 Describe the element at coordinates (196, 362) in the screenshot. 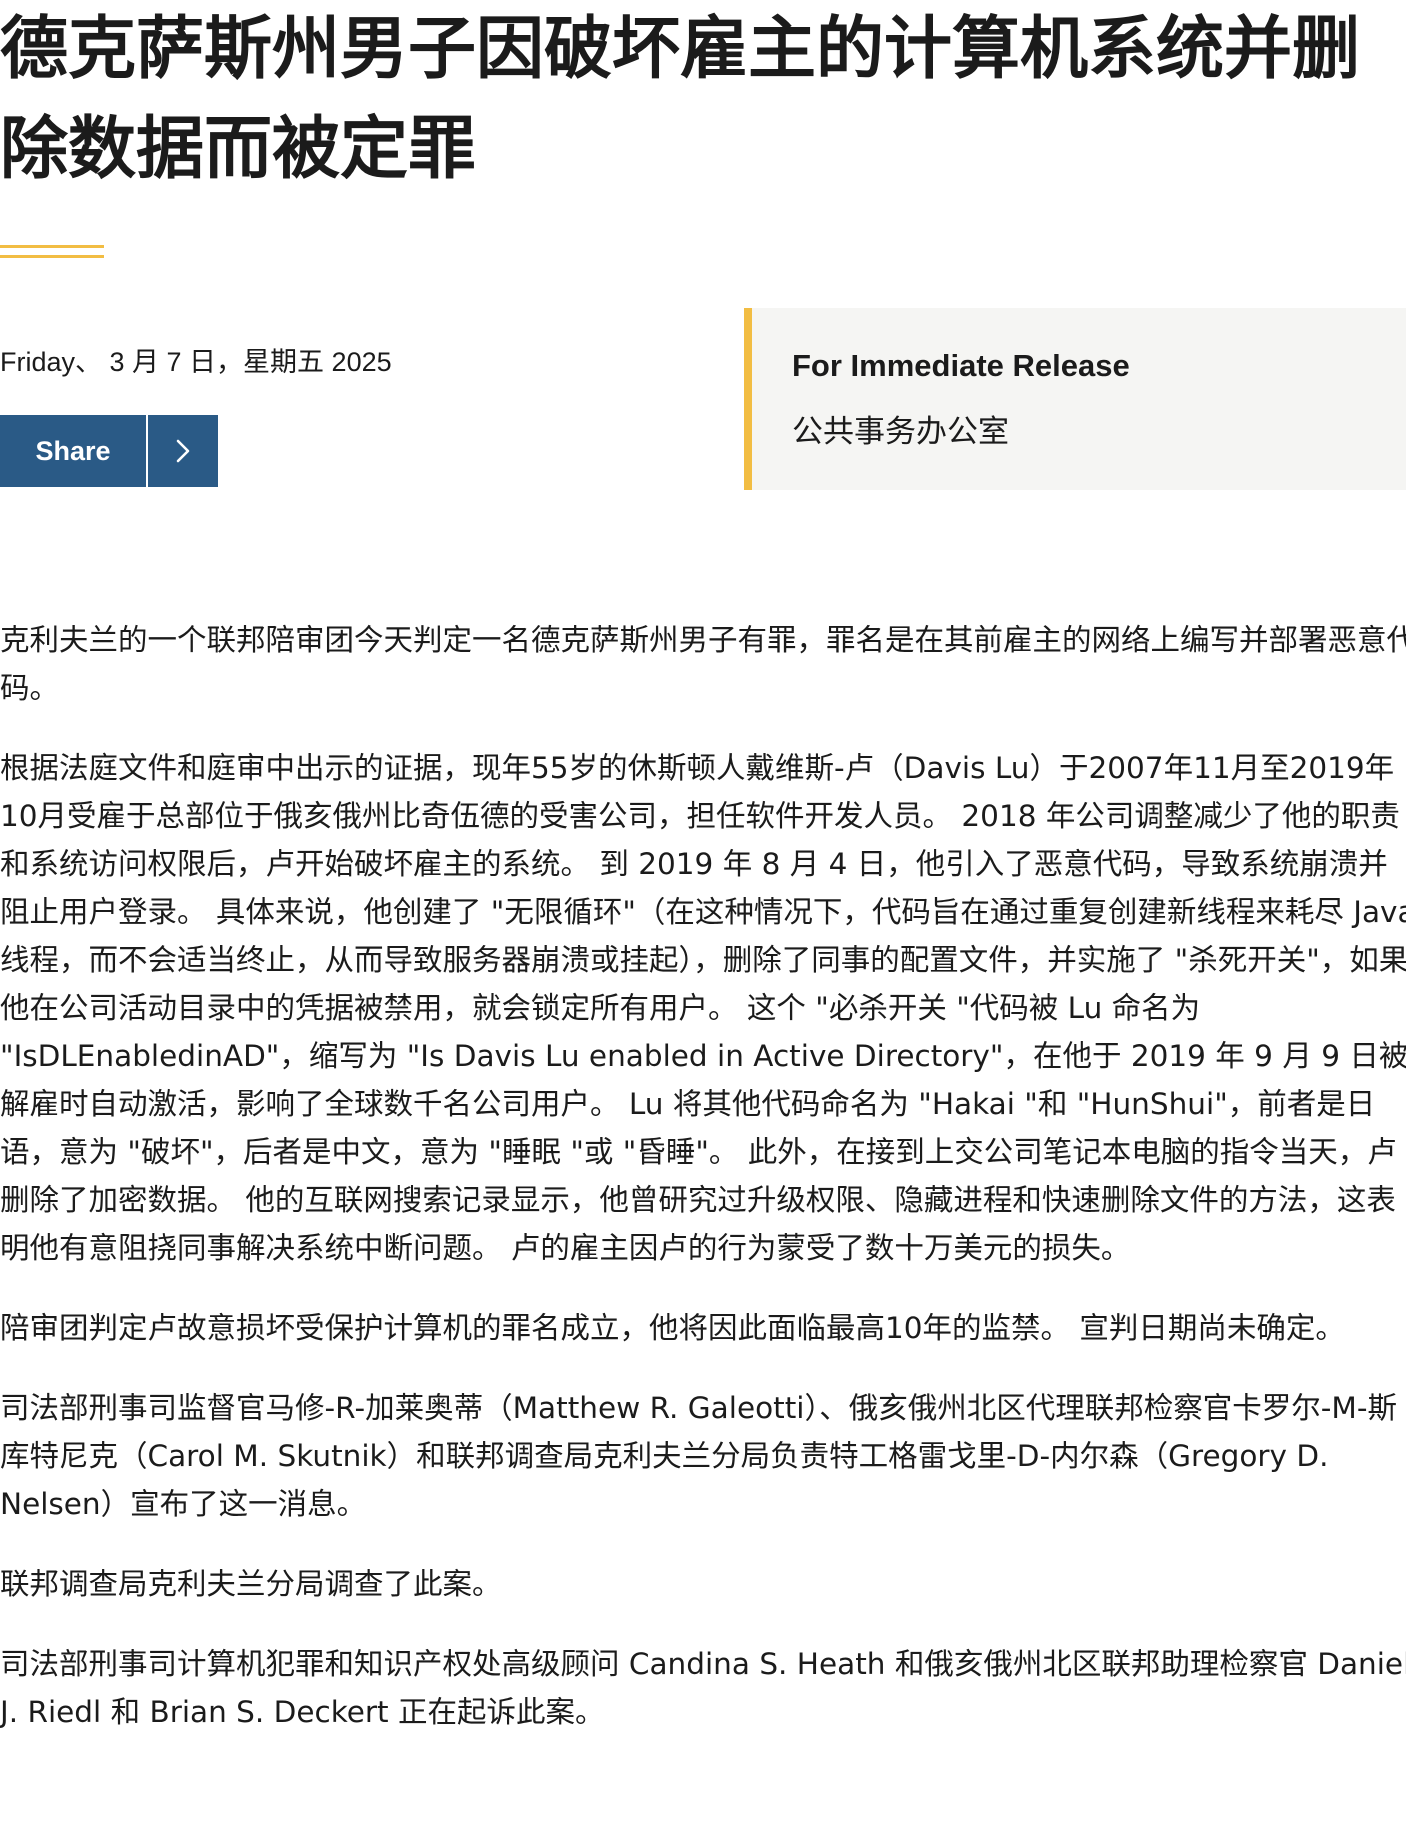

I see `publish-date: Friday、 3 月 7 日，星期五 2025` at that location.